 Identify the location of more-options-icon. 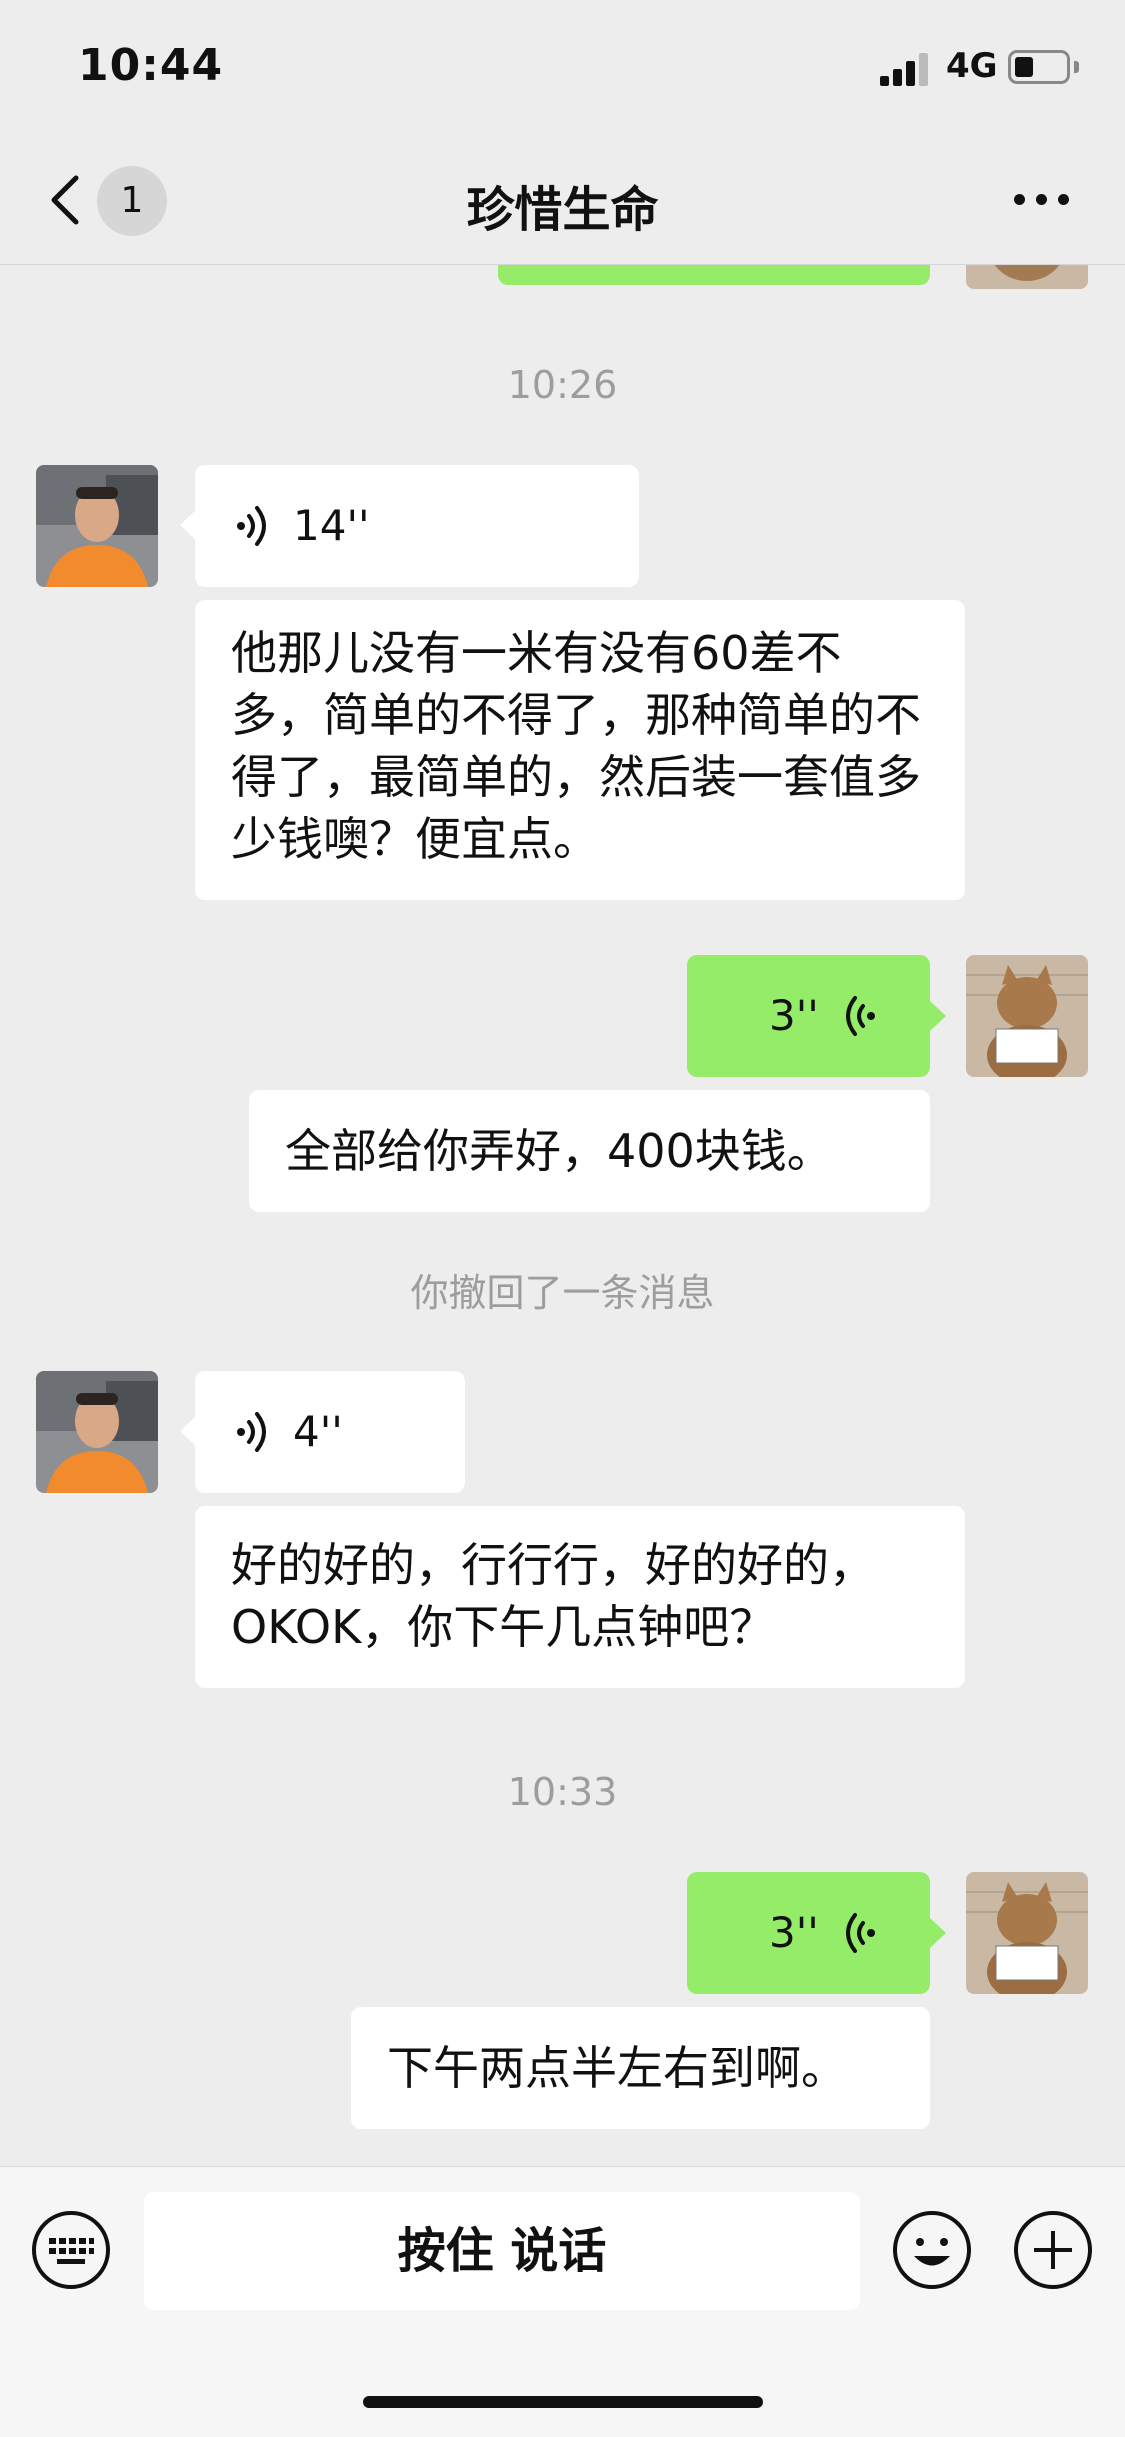
(1042, 200).